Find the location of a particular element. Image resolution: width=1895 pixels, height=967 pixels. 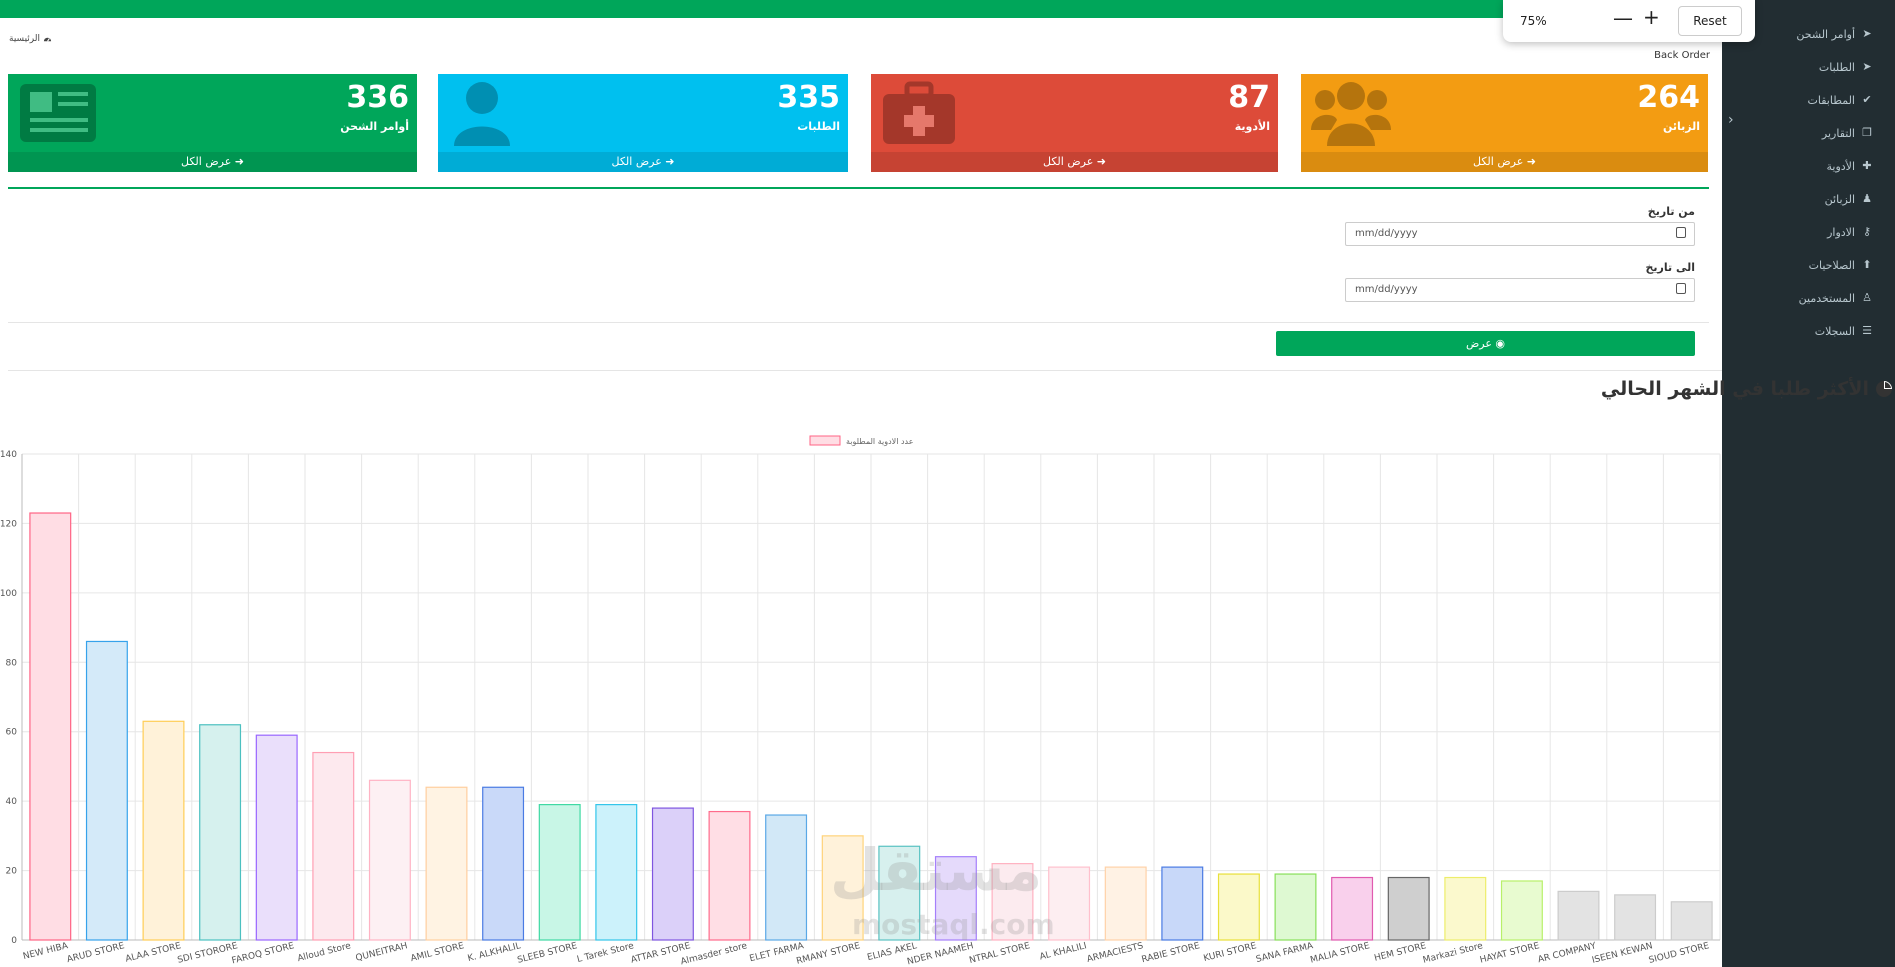

from-date-label: من تاريخ is located at coordinates (1671, 211).